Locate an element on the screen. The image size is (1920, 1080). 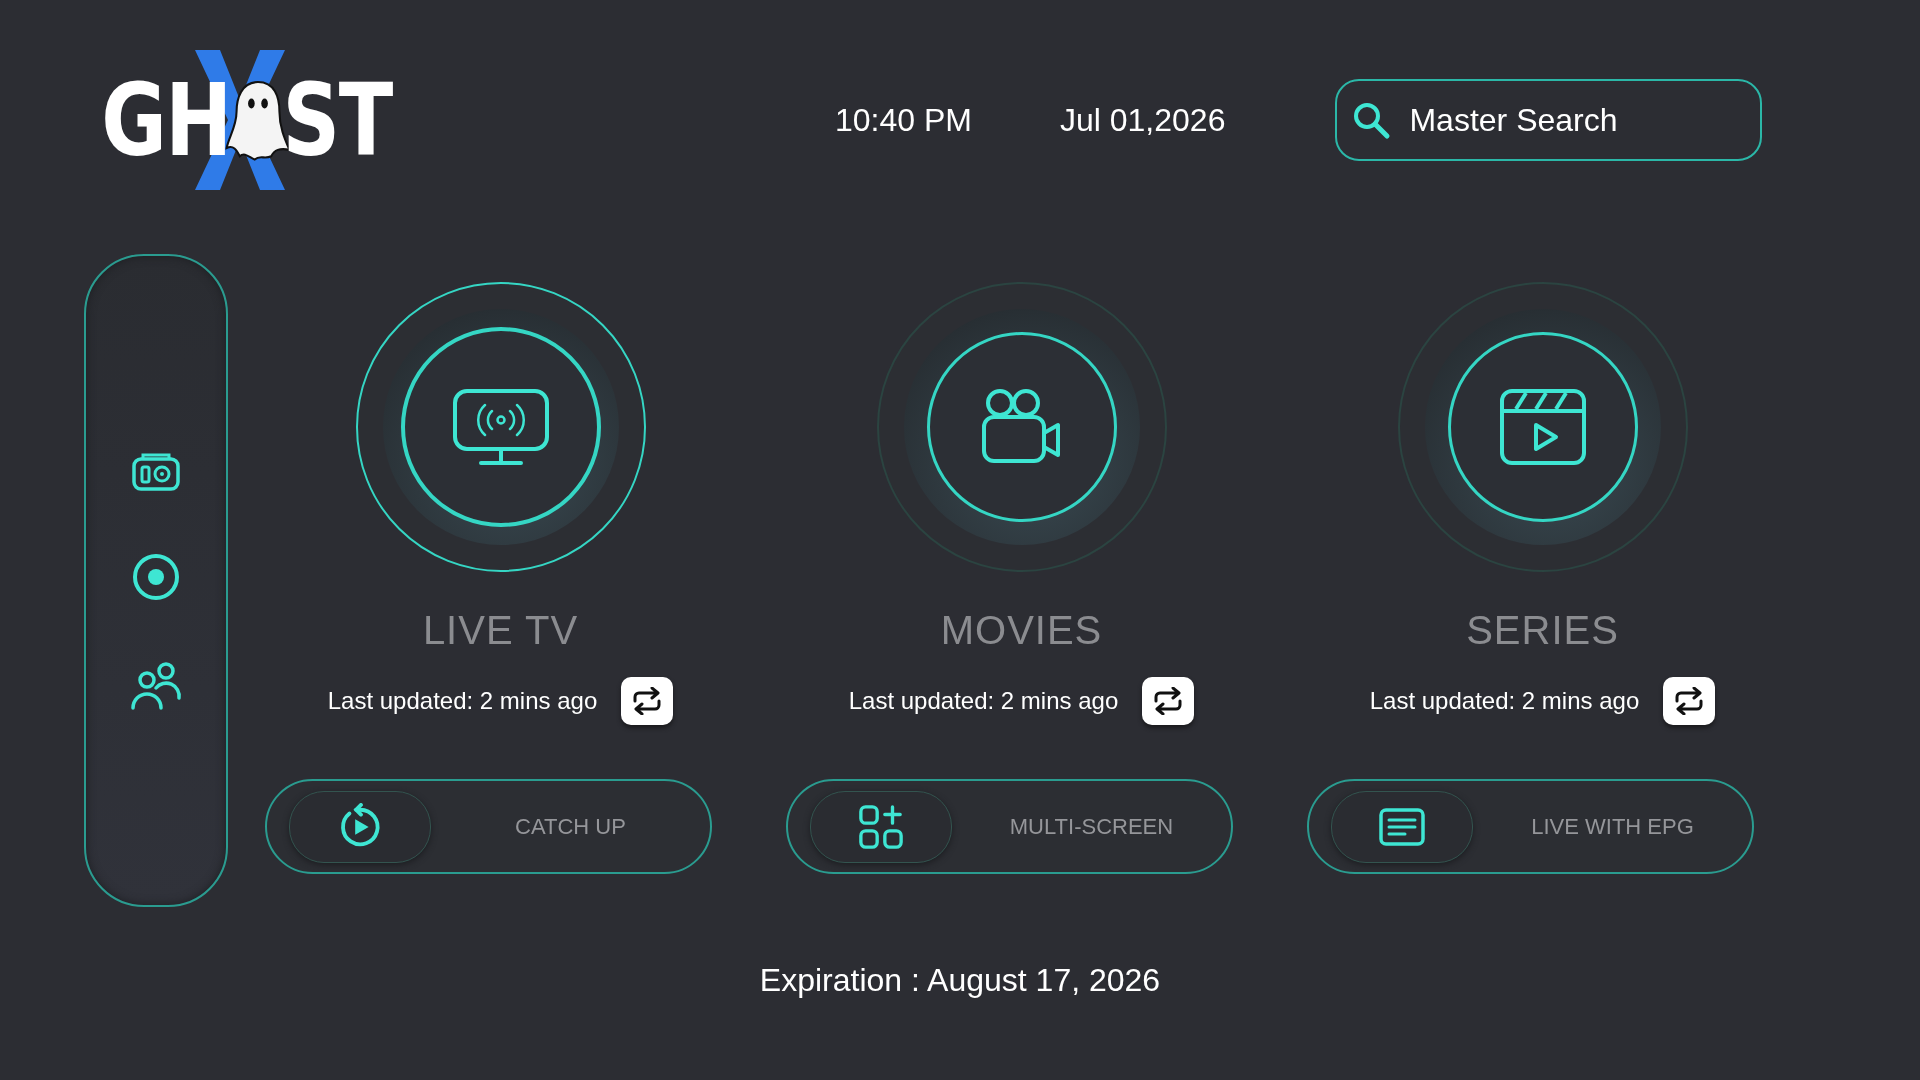
radio-icon is located at coordinates (156, 471).